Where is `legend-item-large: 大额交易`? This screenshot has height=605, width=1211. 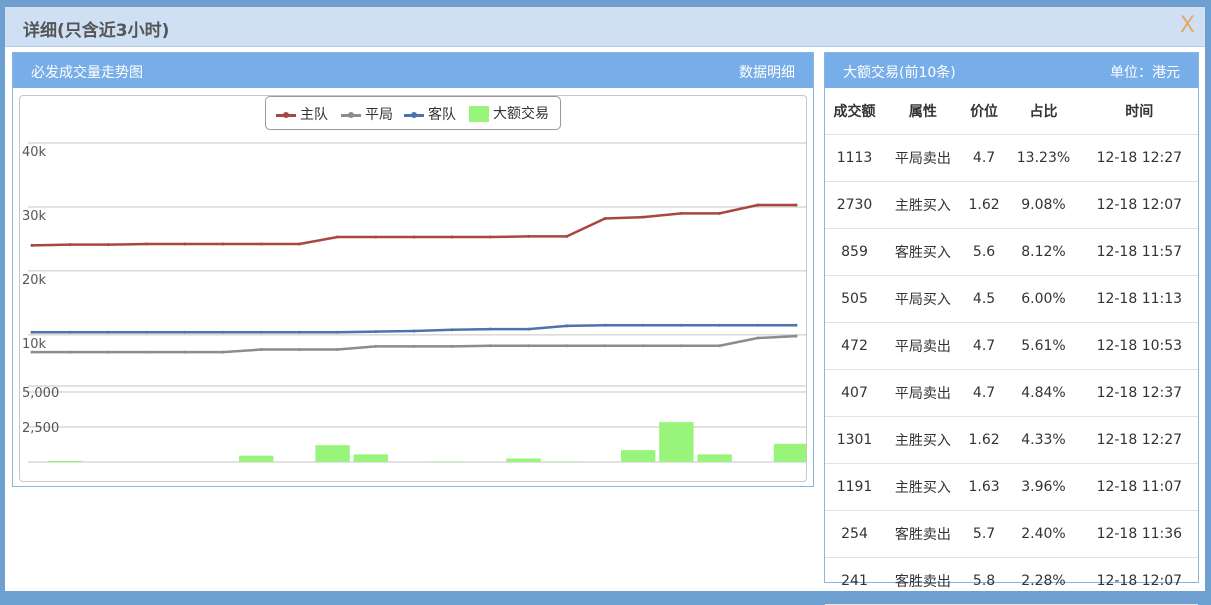 legend-item-large: 大额交易 is located at coordinates (509, 113).